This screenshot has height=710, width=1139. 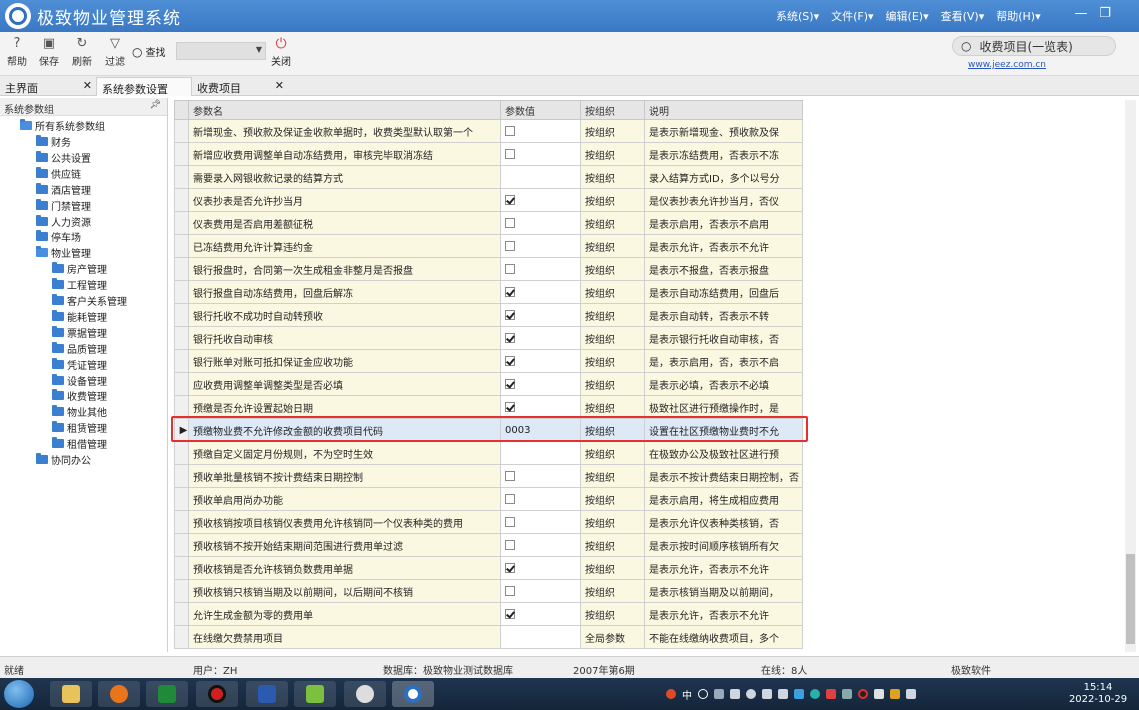 What do you see at coordinates (540, 177) in the screenshot?
I see `param-value-input` at bounding box center [540, 177].